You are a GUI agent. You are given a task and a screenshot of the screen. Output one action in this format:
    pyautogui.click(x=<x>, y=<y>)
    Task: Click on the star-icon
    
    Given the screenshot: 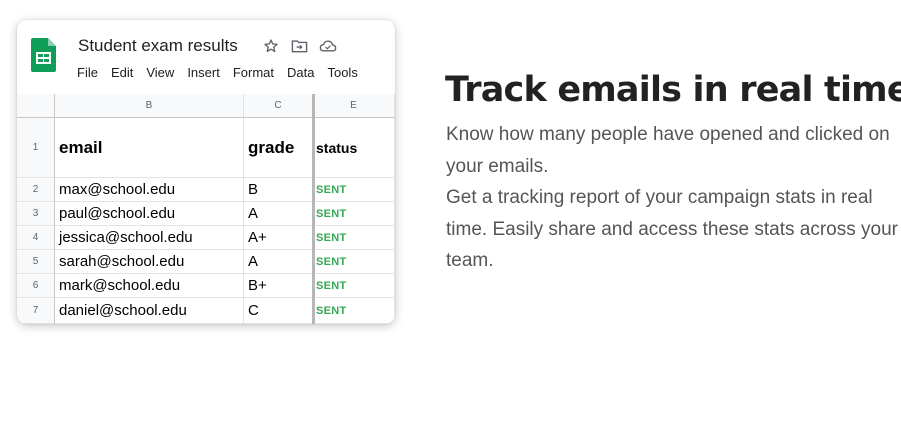 What is the action you would take?
    pyautogui.click(x=272, y=46)
    